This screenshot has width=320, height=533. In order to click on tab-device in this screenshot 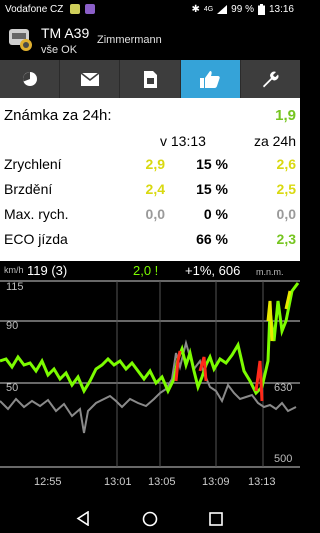, I will do `click(150, 79)`.